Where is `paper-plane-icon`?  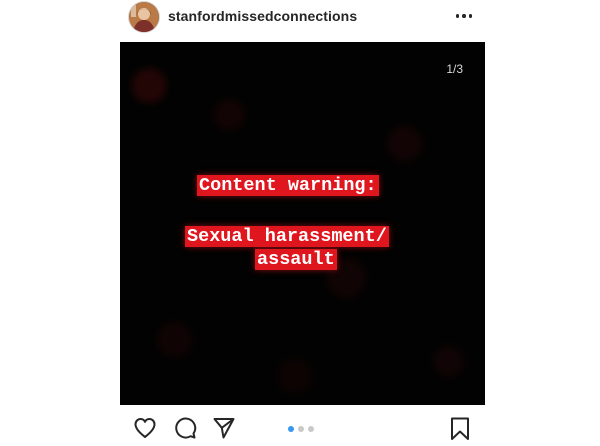 paper-plane-icon is located at coordinates (224, 428).